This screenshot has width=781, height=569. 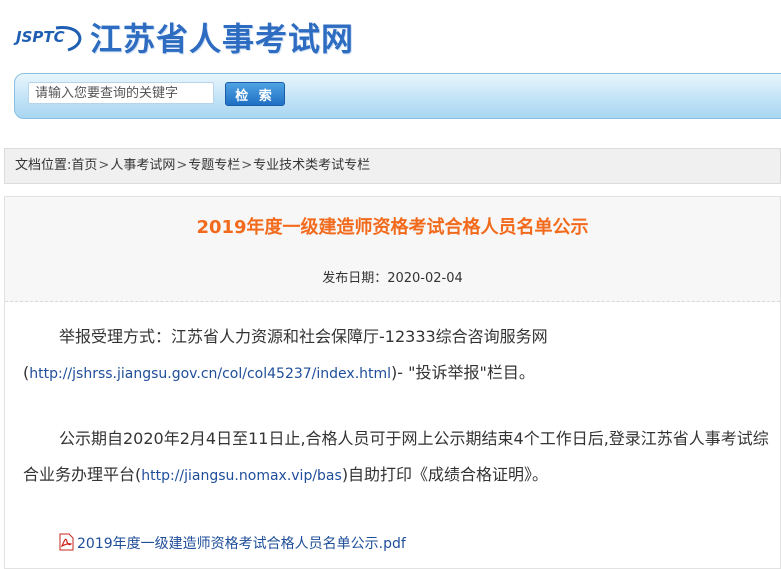 What do you see at coordinates (392, 227) in the screenshot?
I see `article-title: 2019年度一级建造师资格考试合格人员名单公示` at bounding box center [392, 227].